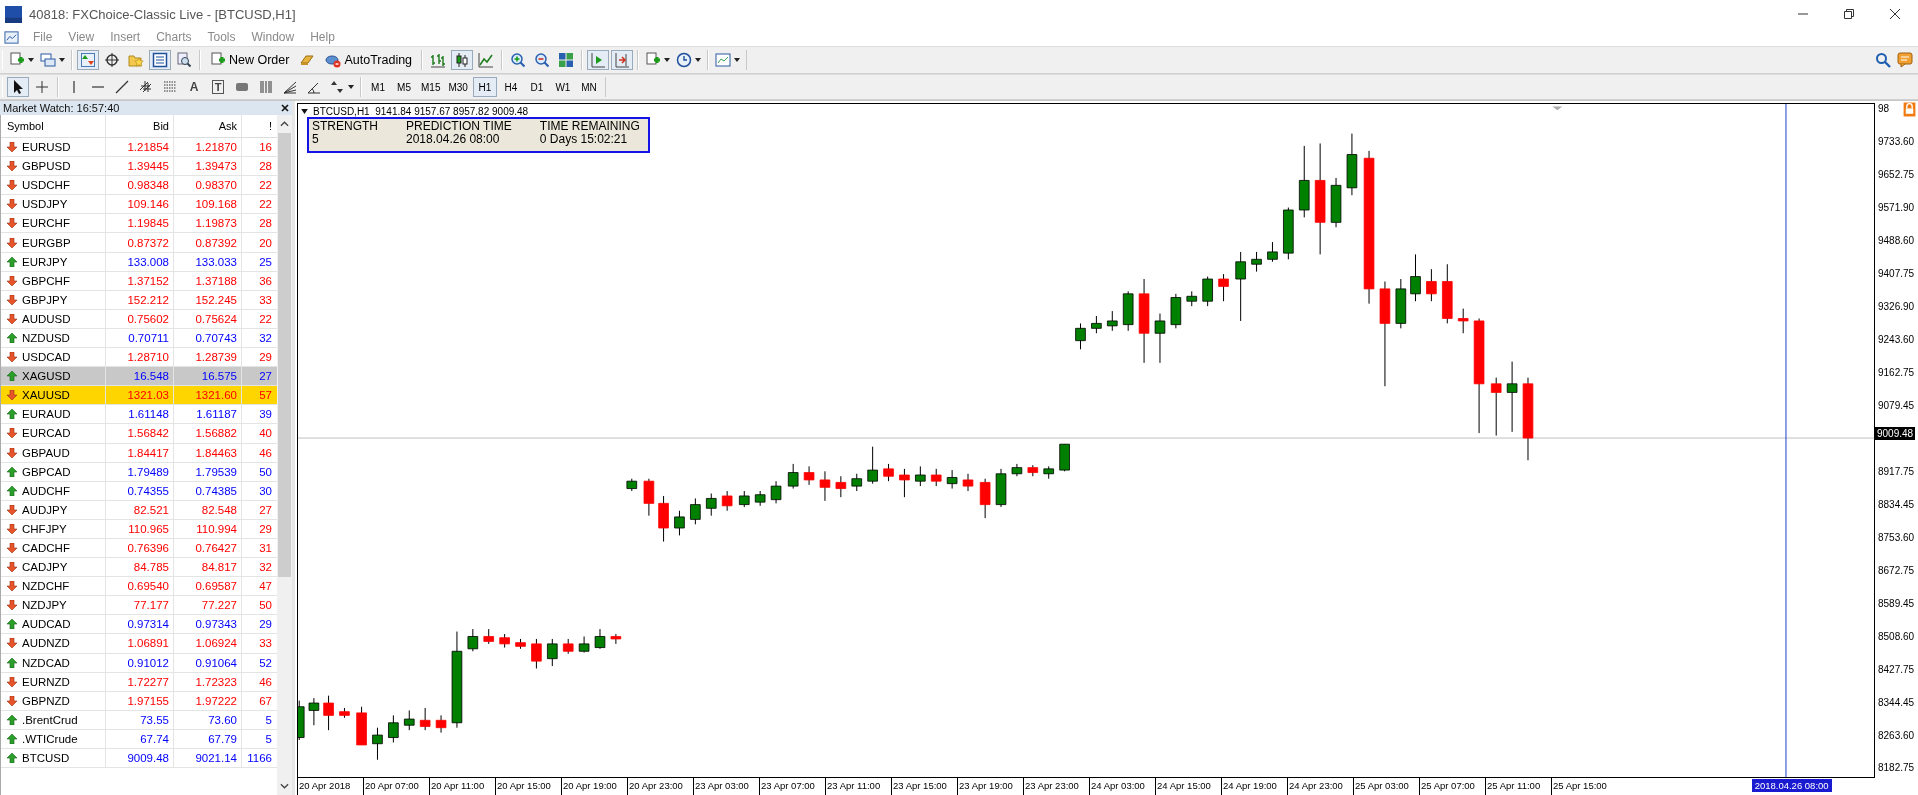 Image resolution: width=1918 pixels, height=795 pixels. I want to click on table-cell-text: 1166, so click(259, 759).